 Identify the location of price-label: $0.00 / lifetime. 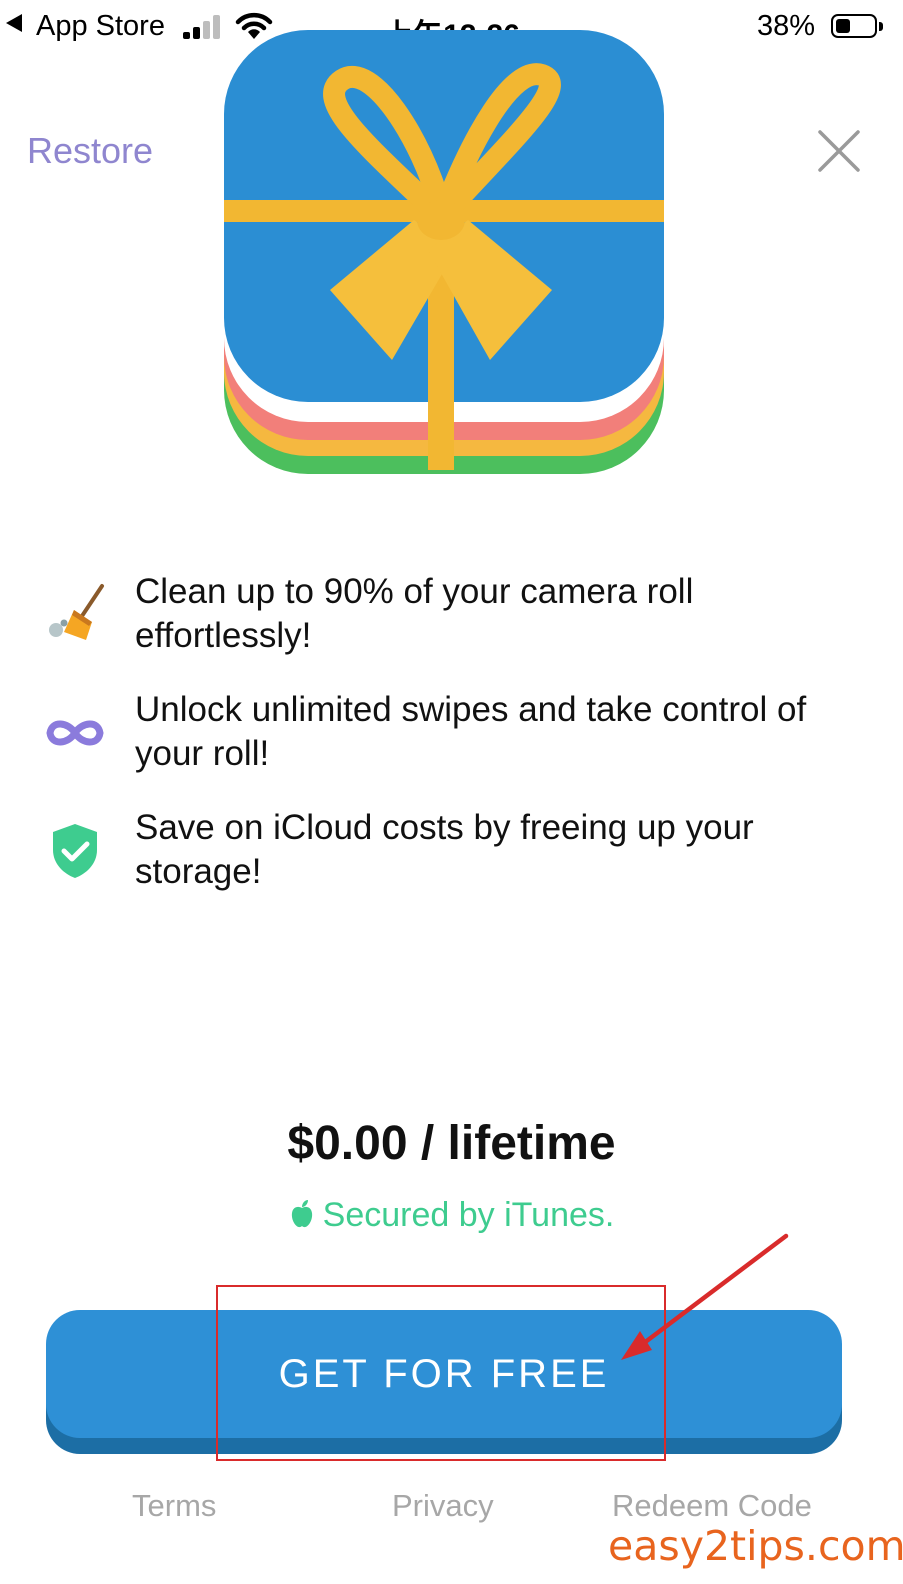
(451, 1143).